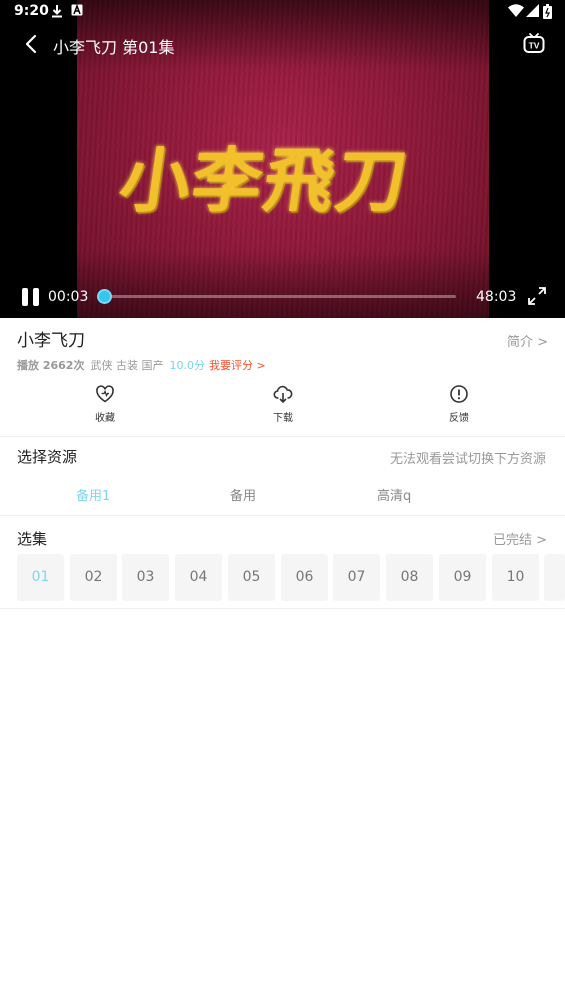 The width and height of the screenshot is (565, 1004). What do you see at coordinates (40, 577) in the screenshot?
I see `episode-item: 01` at bounding box center [40, 577].